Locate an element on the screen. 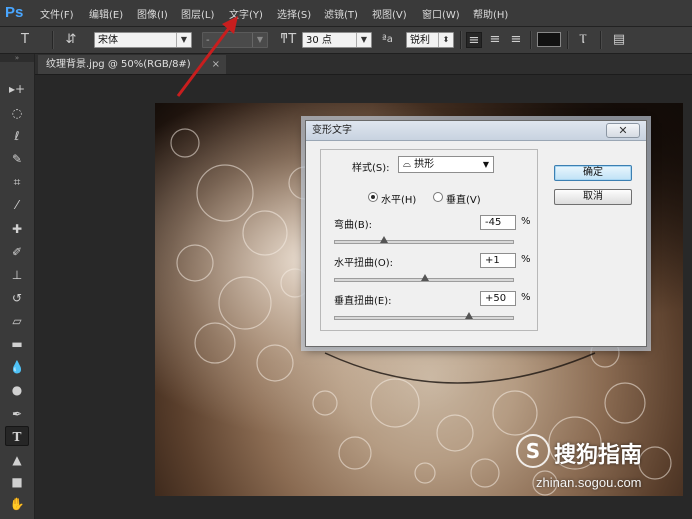 This screenshot has width=692, height=519. character-panel-icon: ▤ is located at coordinates (619, 40).